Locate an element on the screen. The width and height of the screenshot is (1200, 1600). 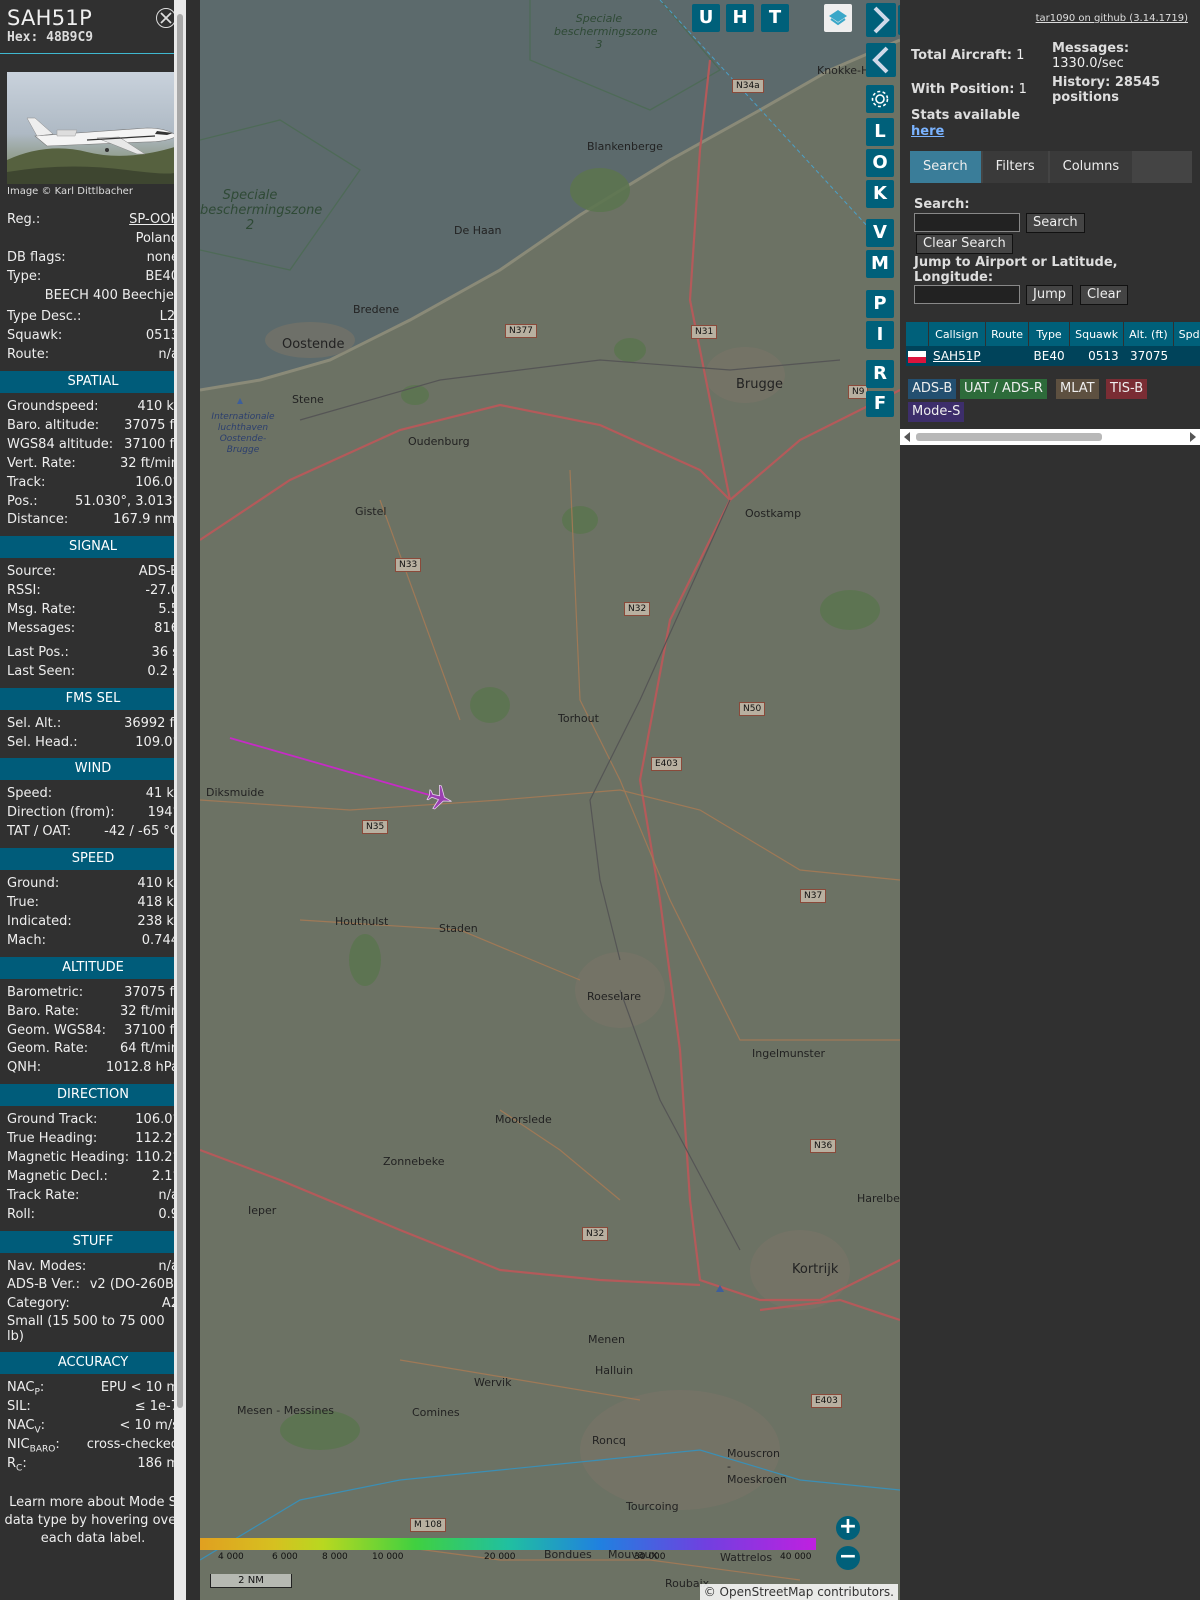
info-row-label: Sel. Head.: is located at coordinates (42, 743).